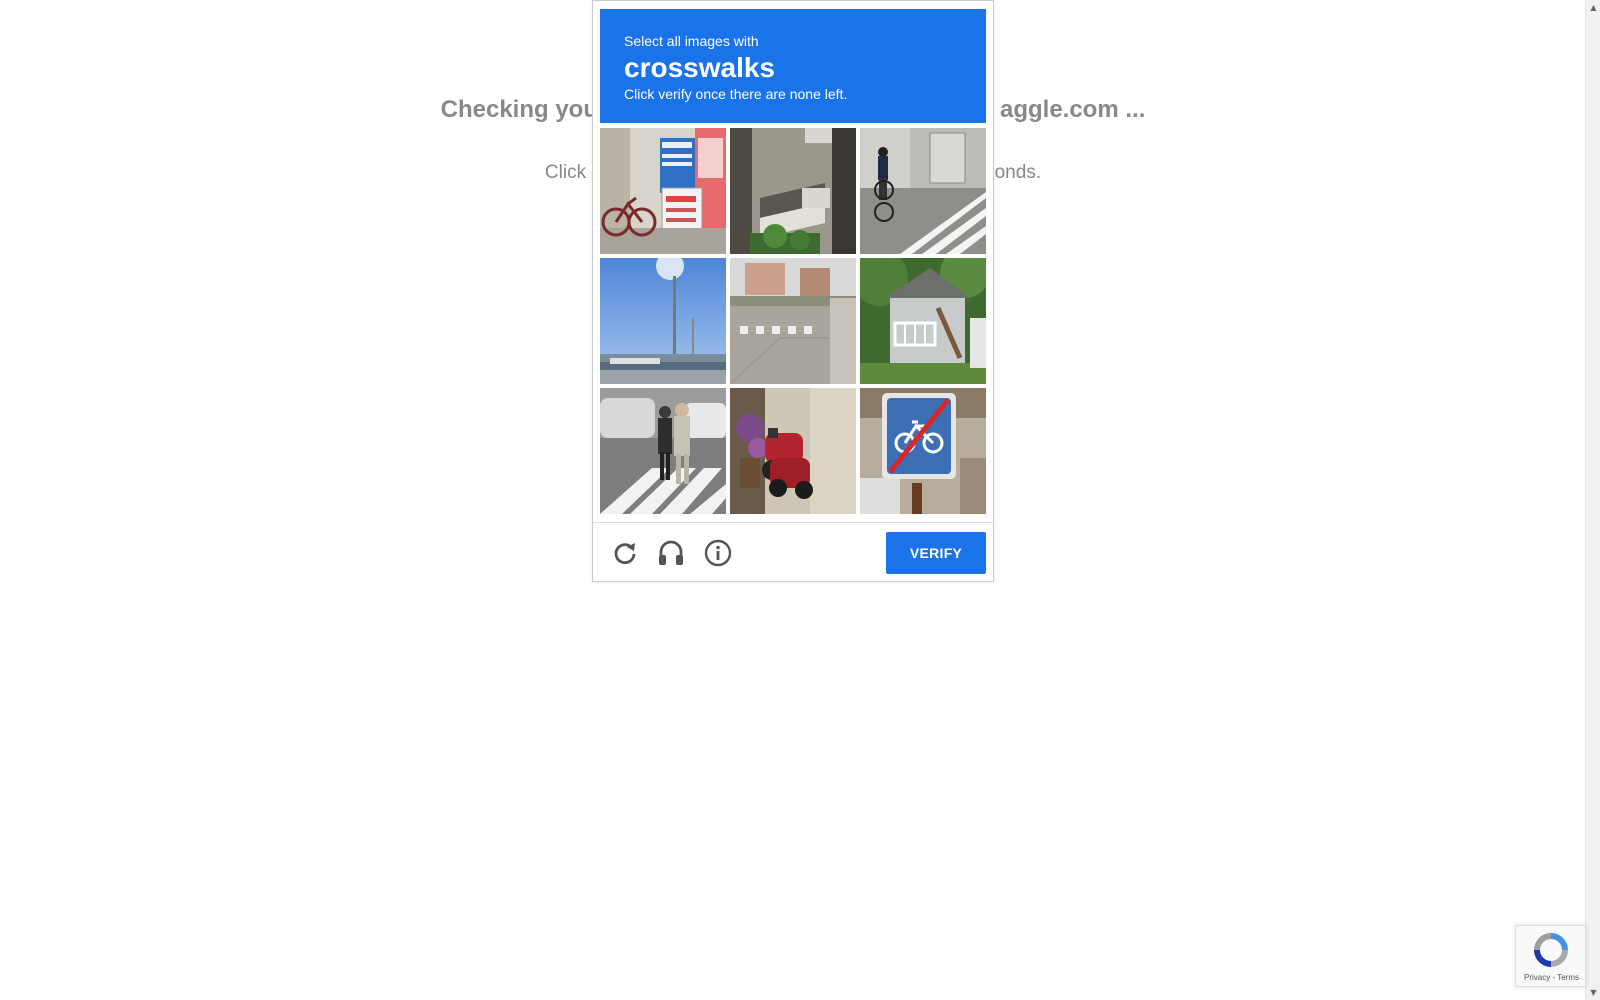  I want to click on scroll-down-arrow-icon: ▼, so click(1593, 992).